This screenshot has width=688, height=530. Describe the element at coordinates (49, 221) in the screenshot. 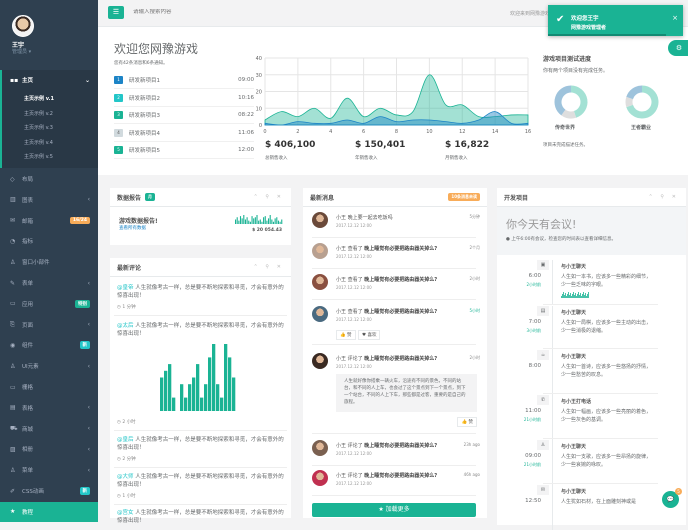

I see `sidebar-item-mailbox: ✉ 邮箱 16/24` at that location.